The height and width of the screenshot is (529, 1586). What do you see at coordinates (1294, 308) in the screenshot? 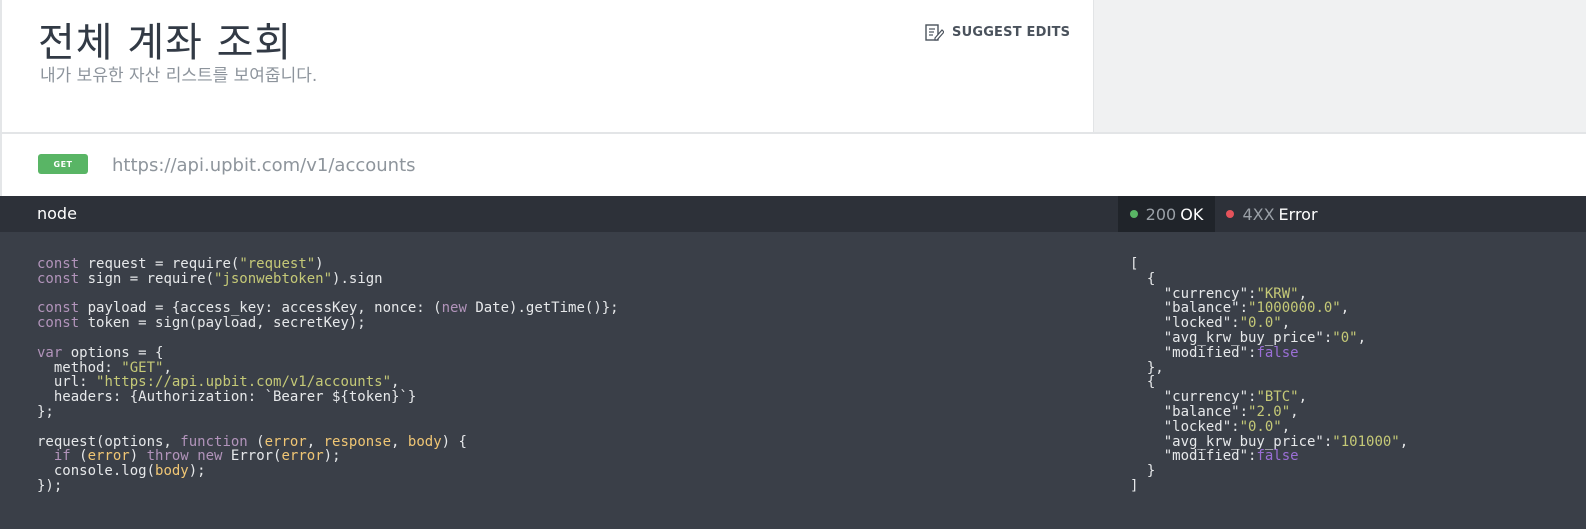
I see `code-token: "1000000.0"` at bounding box center [1294, 308].